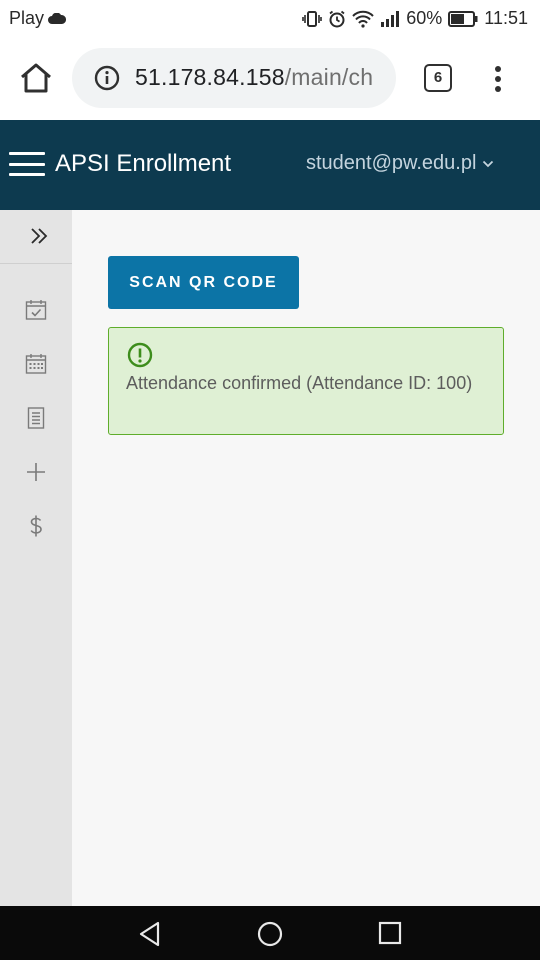 This screenshot has height=960, width=540. I want to click on more-vert-icon, so click(498, 79).